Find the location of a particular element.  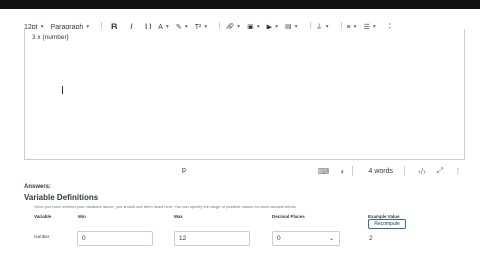

min-value: 0 is located at coordinates (84, 238).